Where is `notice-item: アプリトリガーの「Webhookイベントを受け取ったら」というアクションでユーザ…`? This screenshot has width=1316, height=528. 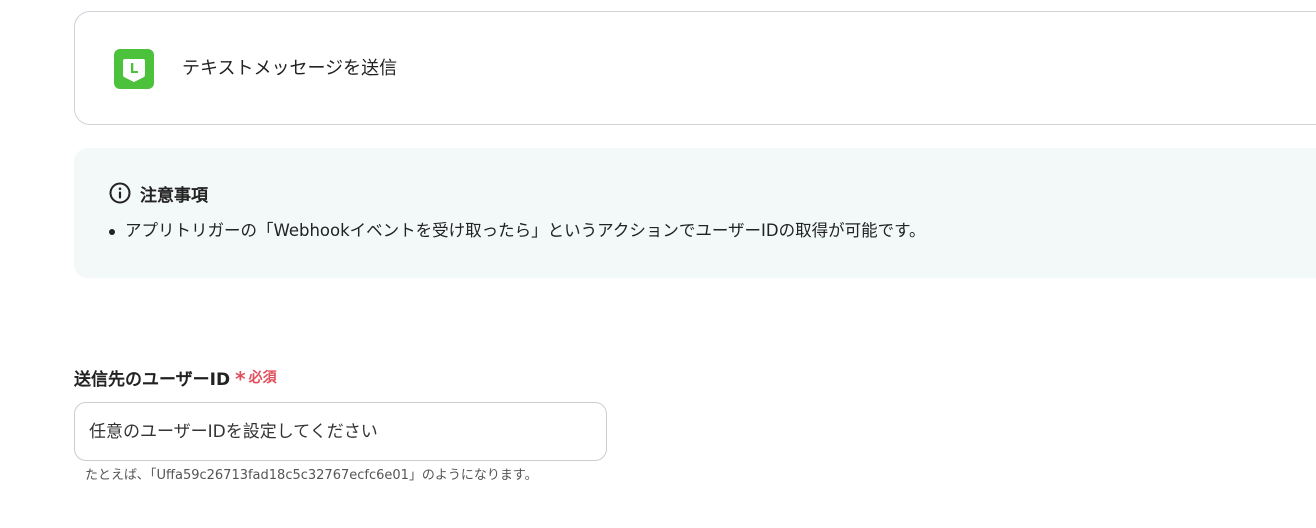
notice-item: アプリトリガーの「Webhookイベントを受け取ったら」というアクションでユーザ… is located at coordinates (516, 231).